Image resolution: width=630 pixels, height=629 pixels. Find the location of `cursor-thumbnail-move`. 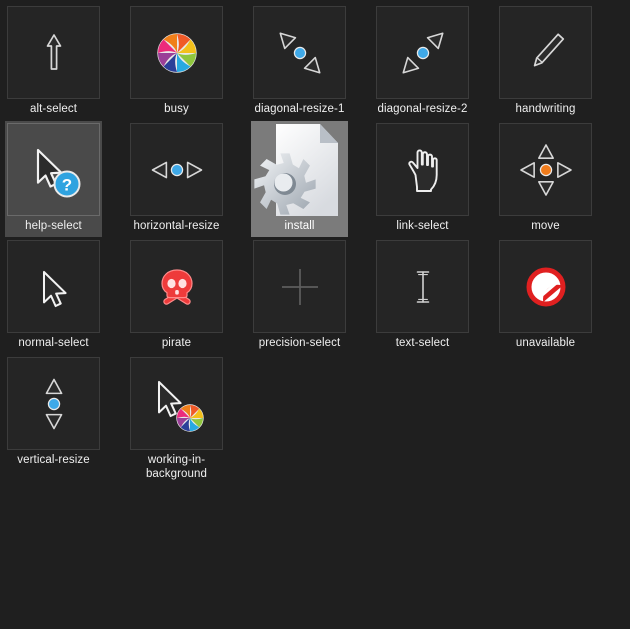

cursor-thumbnail-move is located at coordinates (545, 169).